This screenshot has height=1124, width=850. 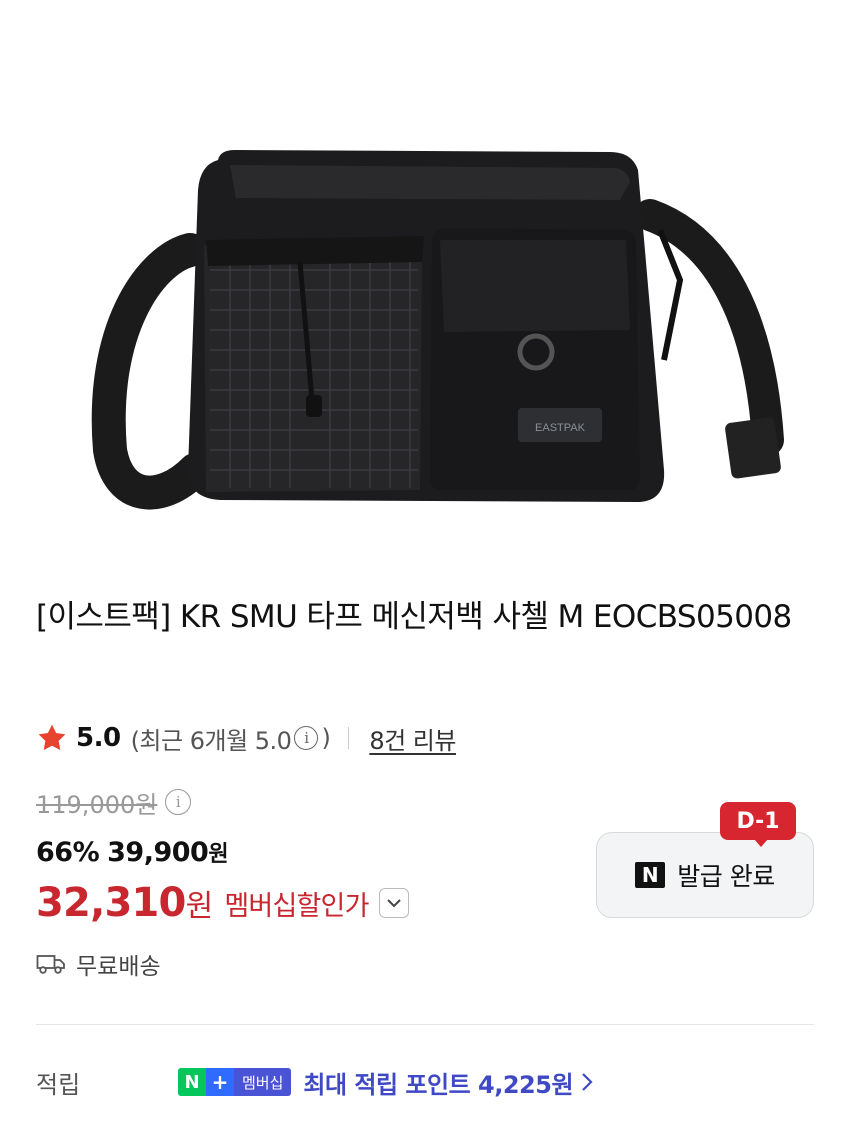 I want to click on member-price-dropdown-button, so click(x=393, y=903).